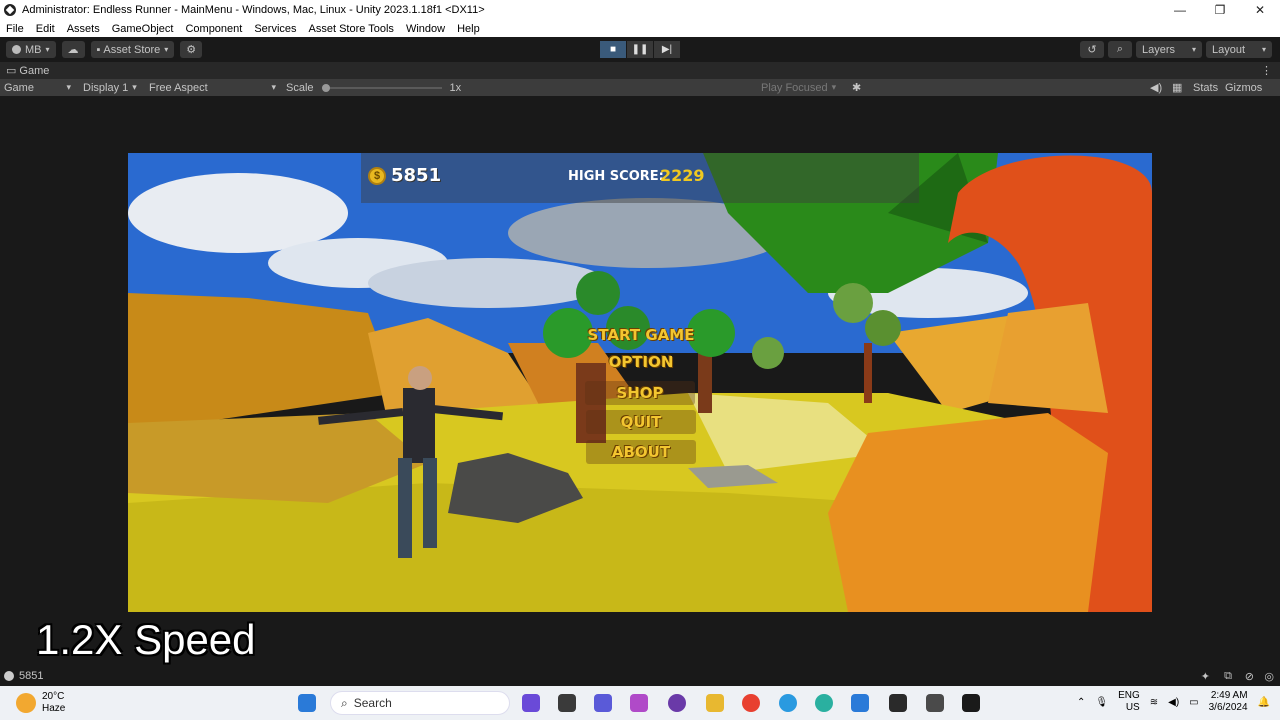  Describe the element at coordinates (1129, 695) in the screenshot. I see `language-label: ENG` at that location.